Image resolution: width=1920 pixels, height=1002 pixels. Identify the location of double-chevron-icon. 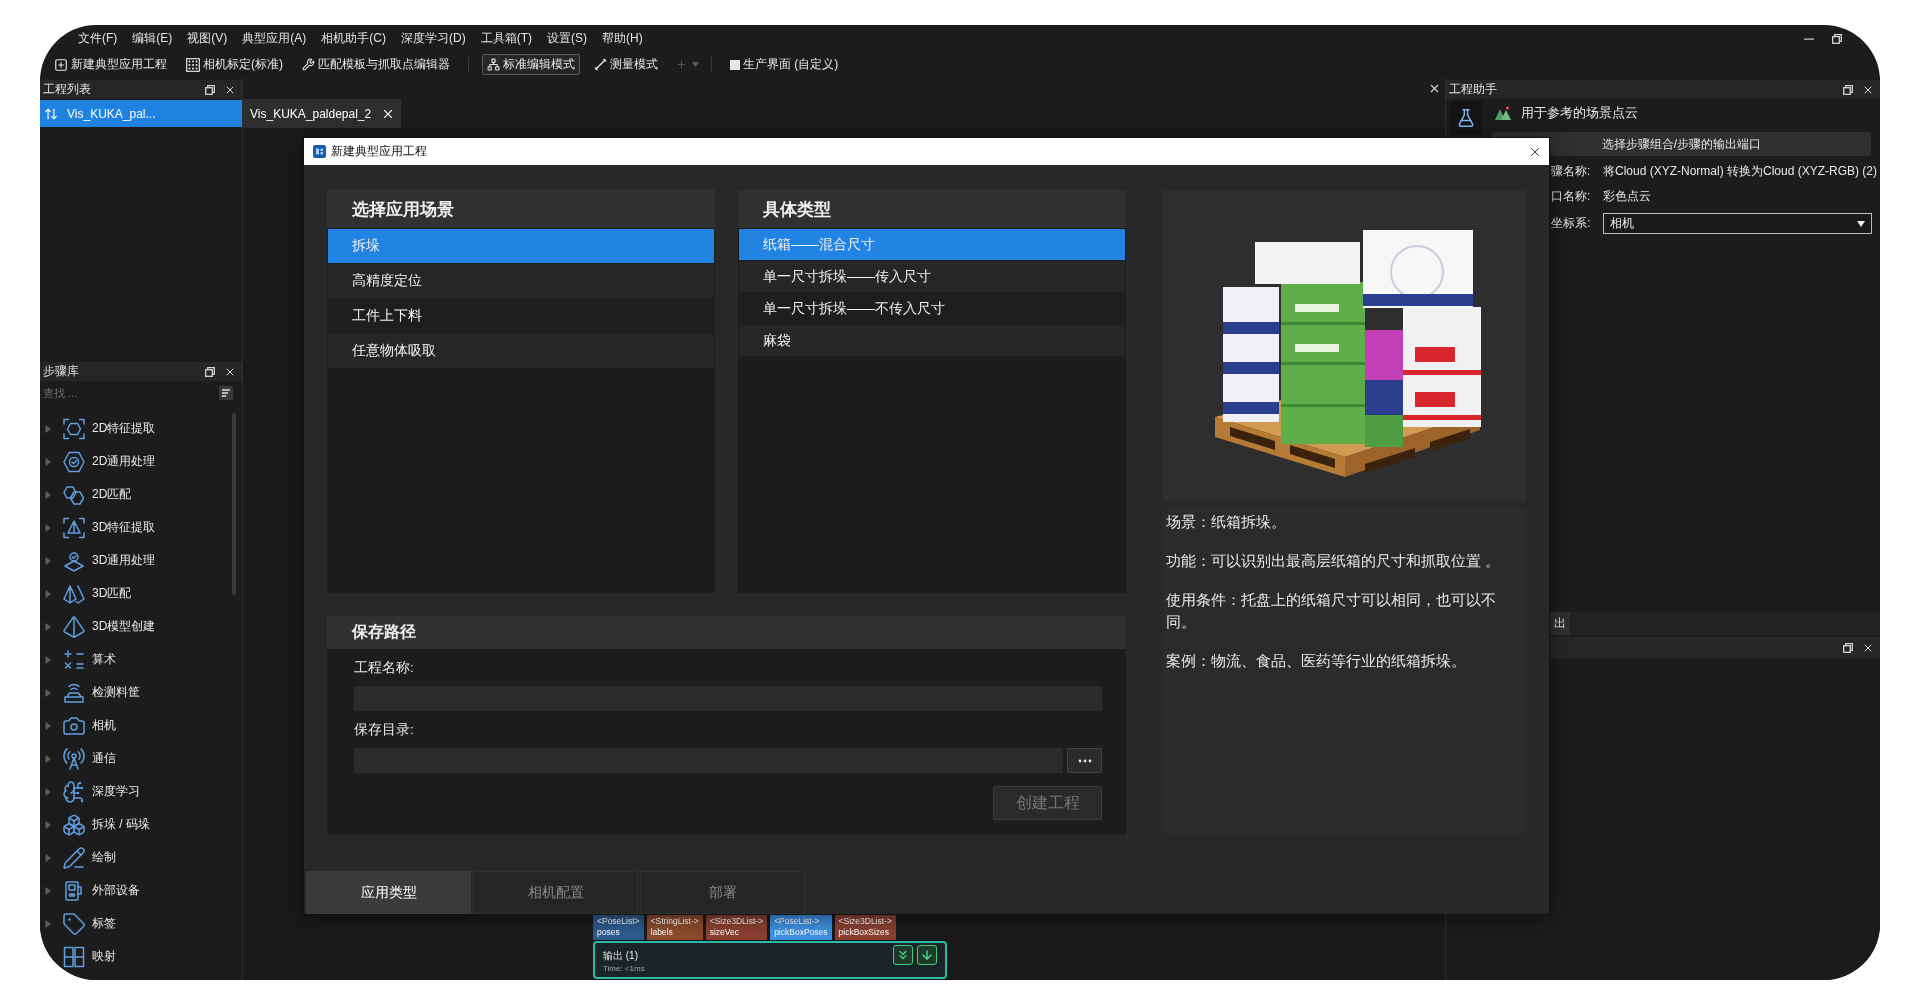
(903, 955).